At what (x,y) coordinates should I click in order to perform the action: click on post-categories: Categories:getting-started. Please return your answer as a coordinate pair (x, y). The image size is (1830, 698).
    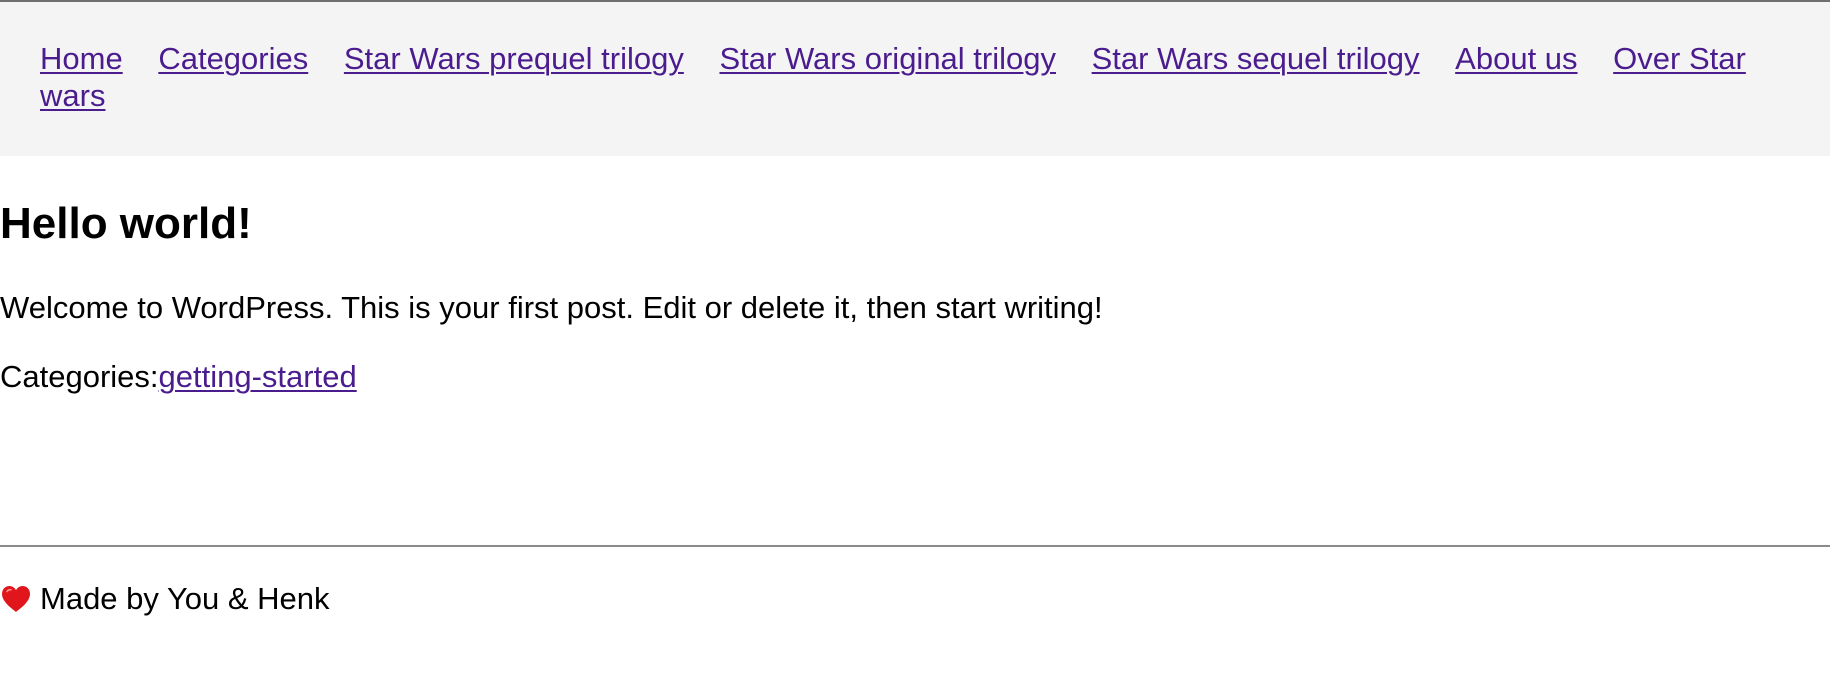
    Looking at the image, I should click on (178, 377).